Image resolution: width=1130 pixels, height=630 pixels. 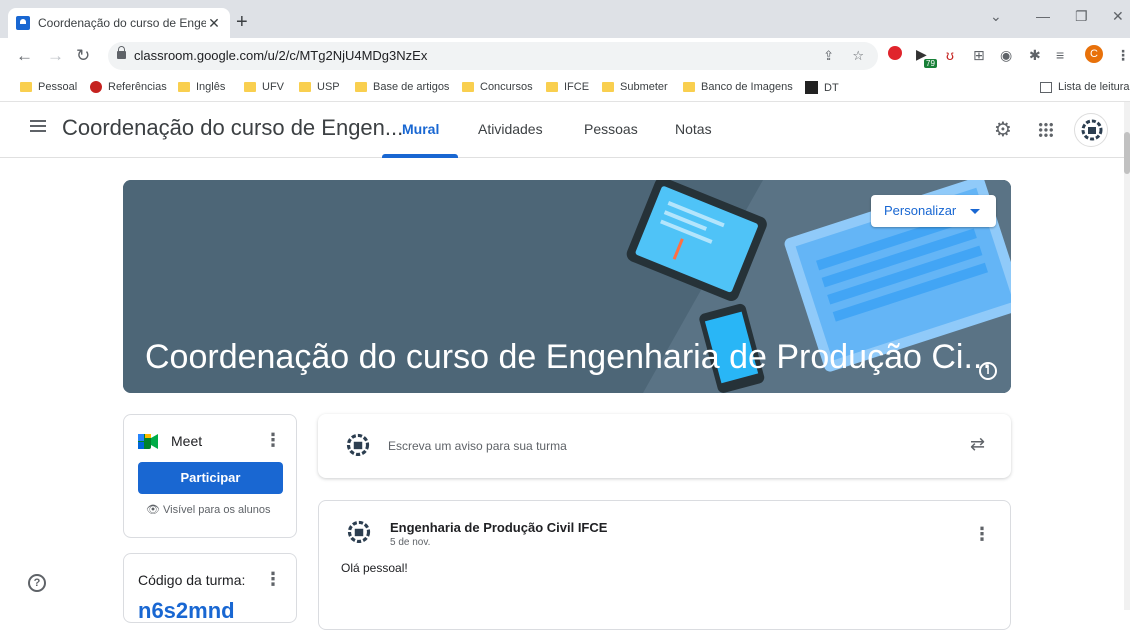 I want to click on browser-tab: Coordenação do curso de Engen ✕, so click(x=119, y=23).